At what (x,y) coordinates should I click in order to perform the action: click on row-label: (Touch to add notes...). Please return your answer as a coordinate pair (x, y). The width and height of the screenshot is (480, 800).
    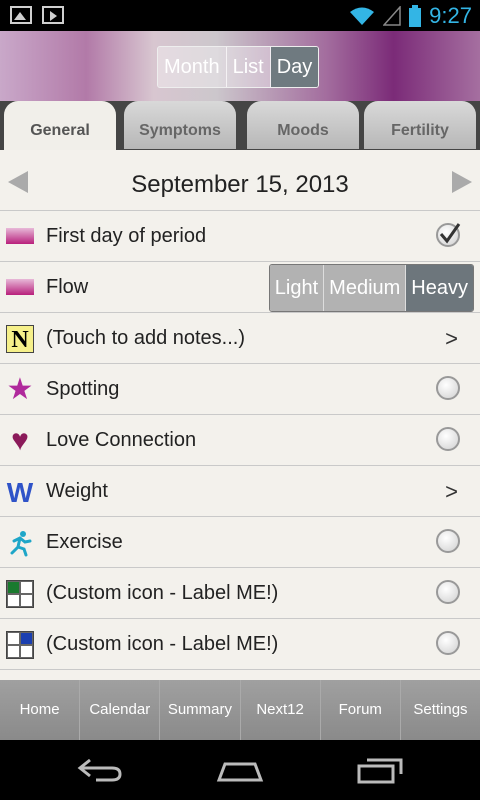
    Looking at the image, I should click on (146, 338).